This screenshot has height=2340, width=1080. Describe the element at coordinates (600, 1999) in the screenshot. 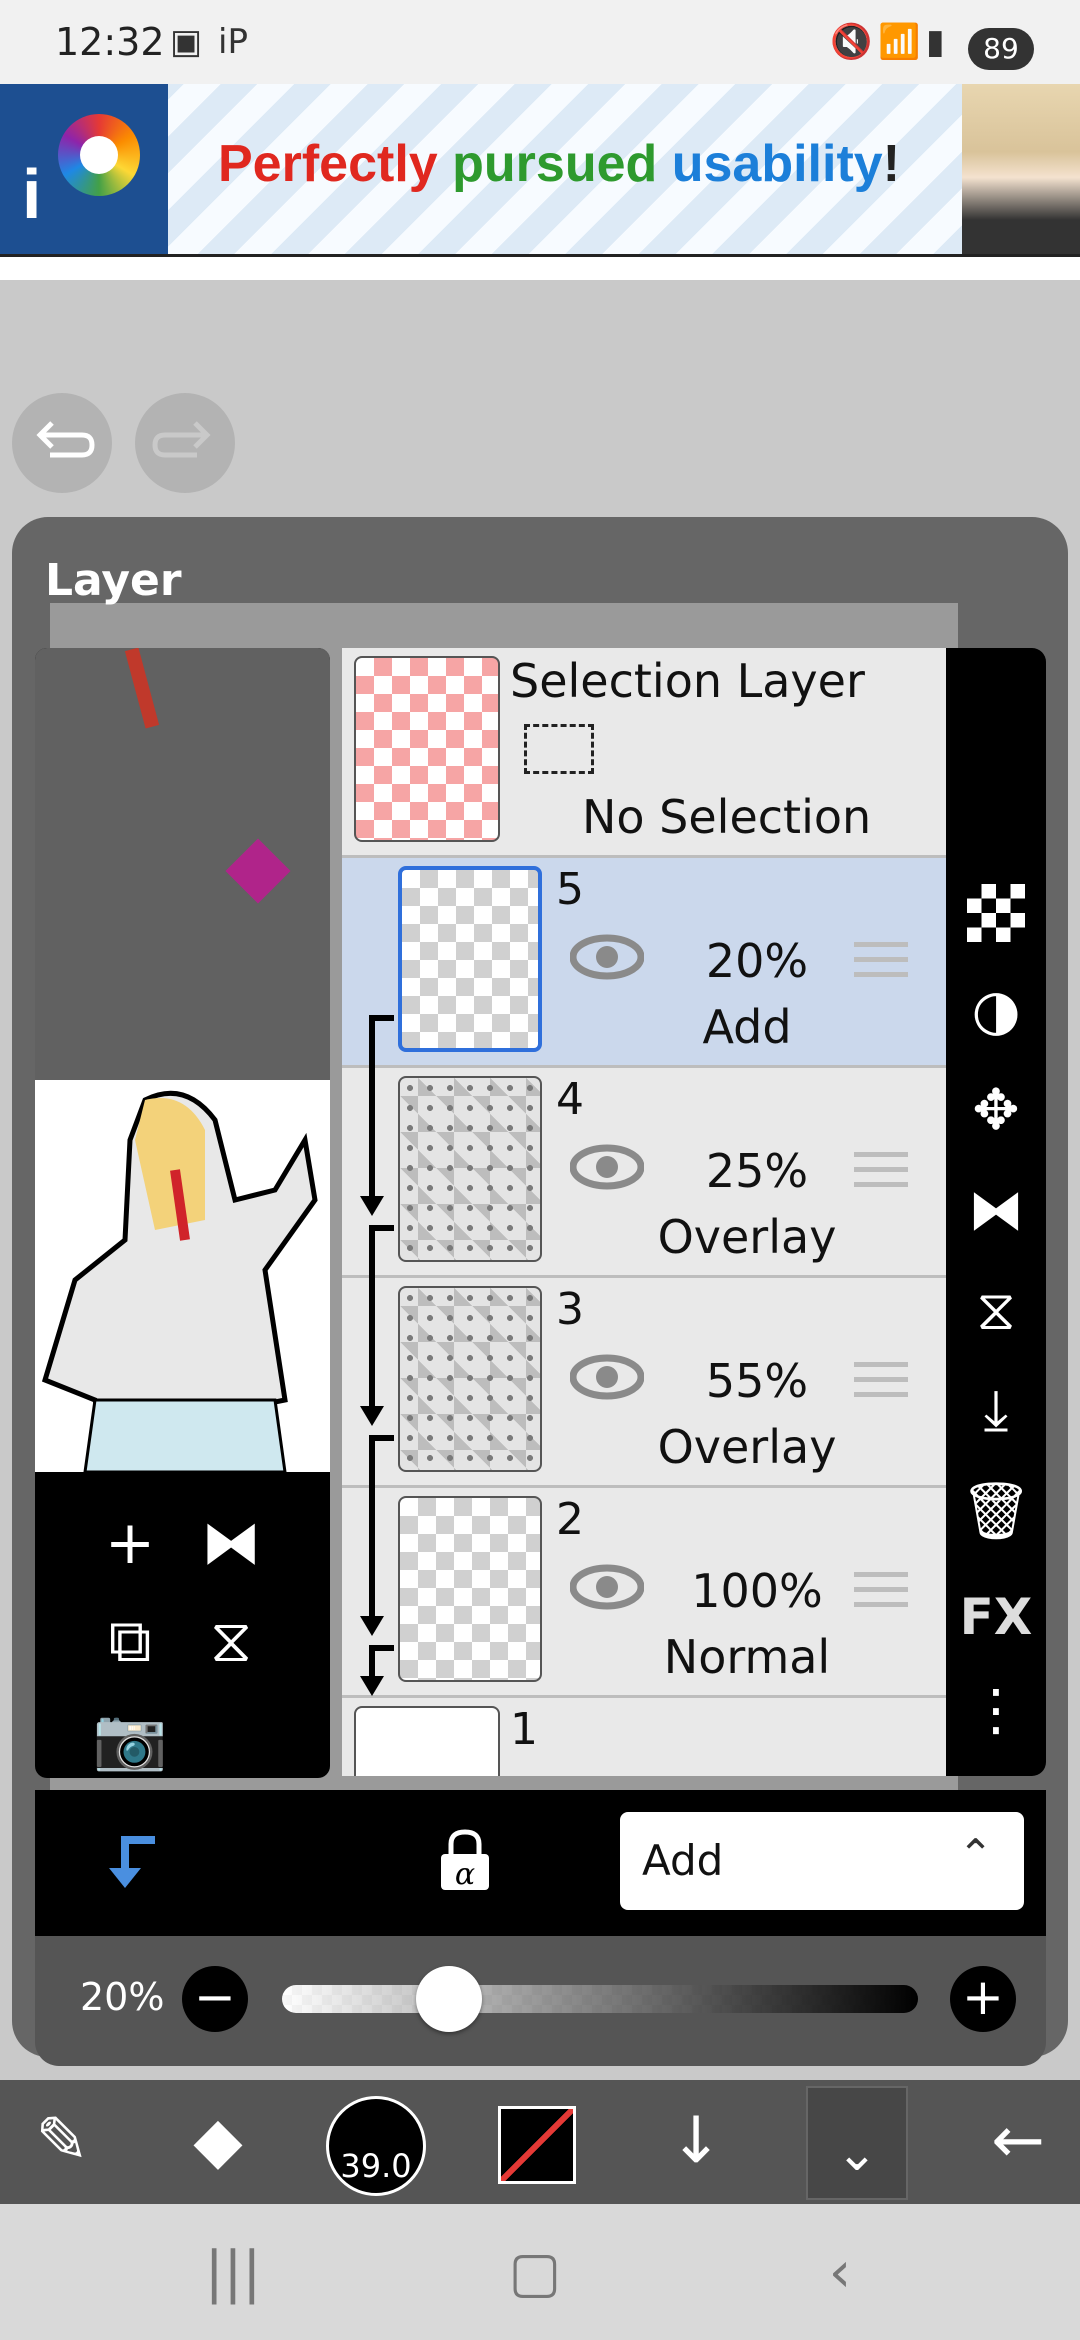

I see `opacity-slider` at that location.